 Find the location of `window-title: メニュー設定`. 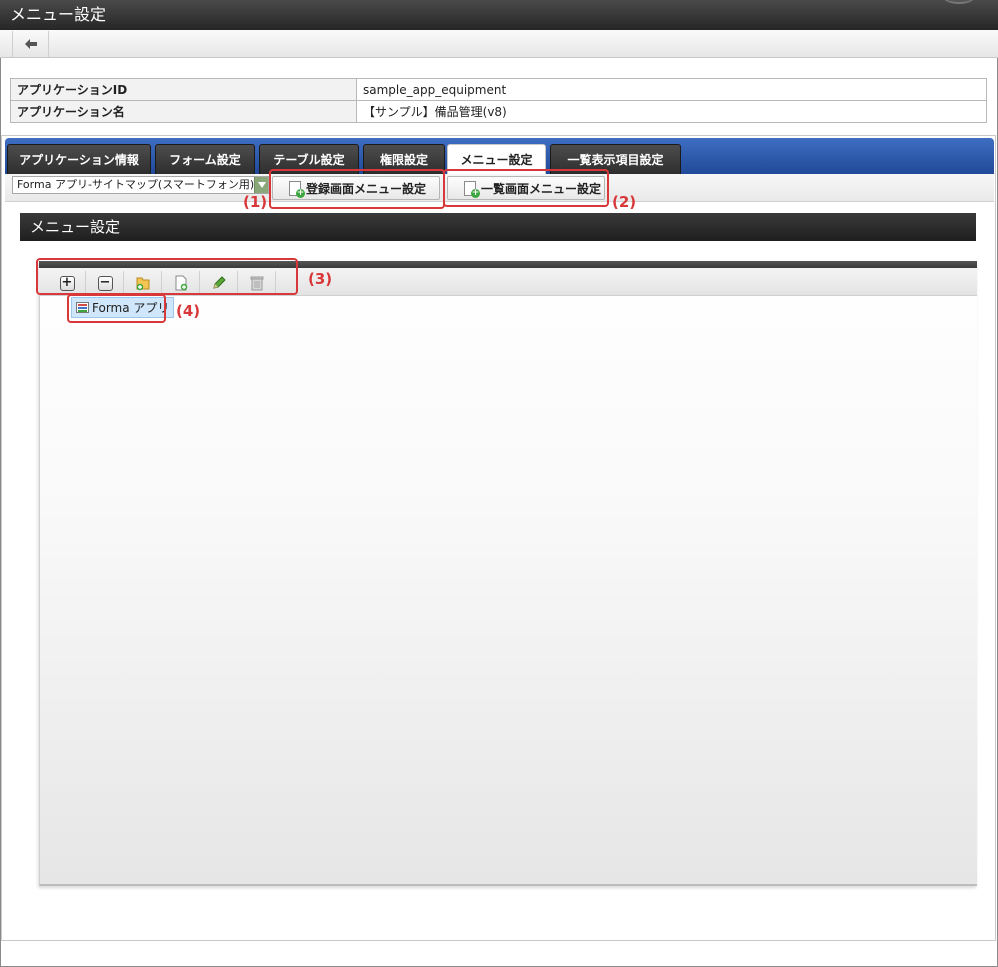

window-title: メニュー設定 is located at coordinates (58, 14).